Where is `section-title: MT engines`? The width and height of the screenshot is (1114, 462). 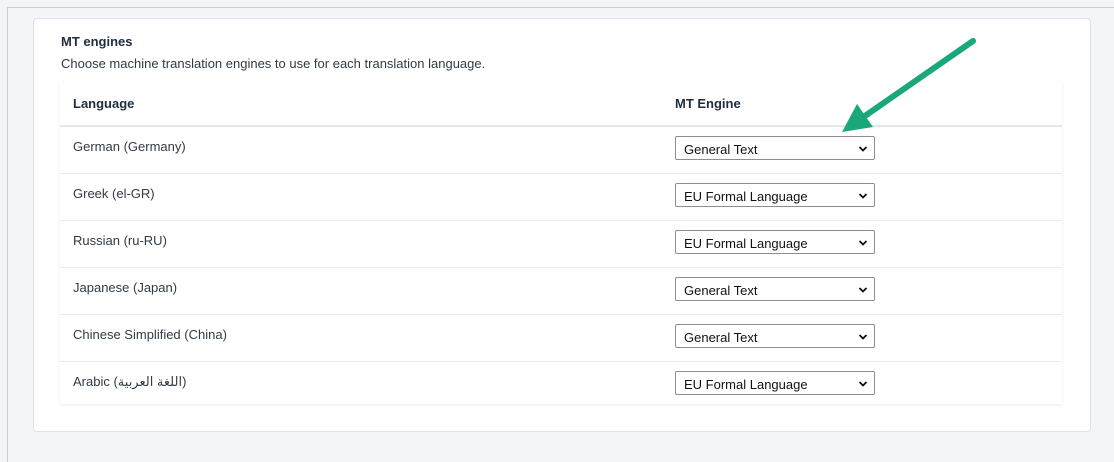
section-title: MT engines is located at coordinates (97, 41).